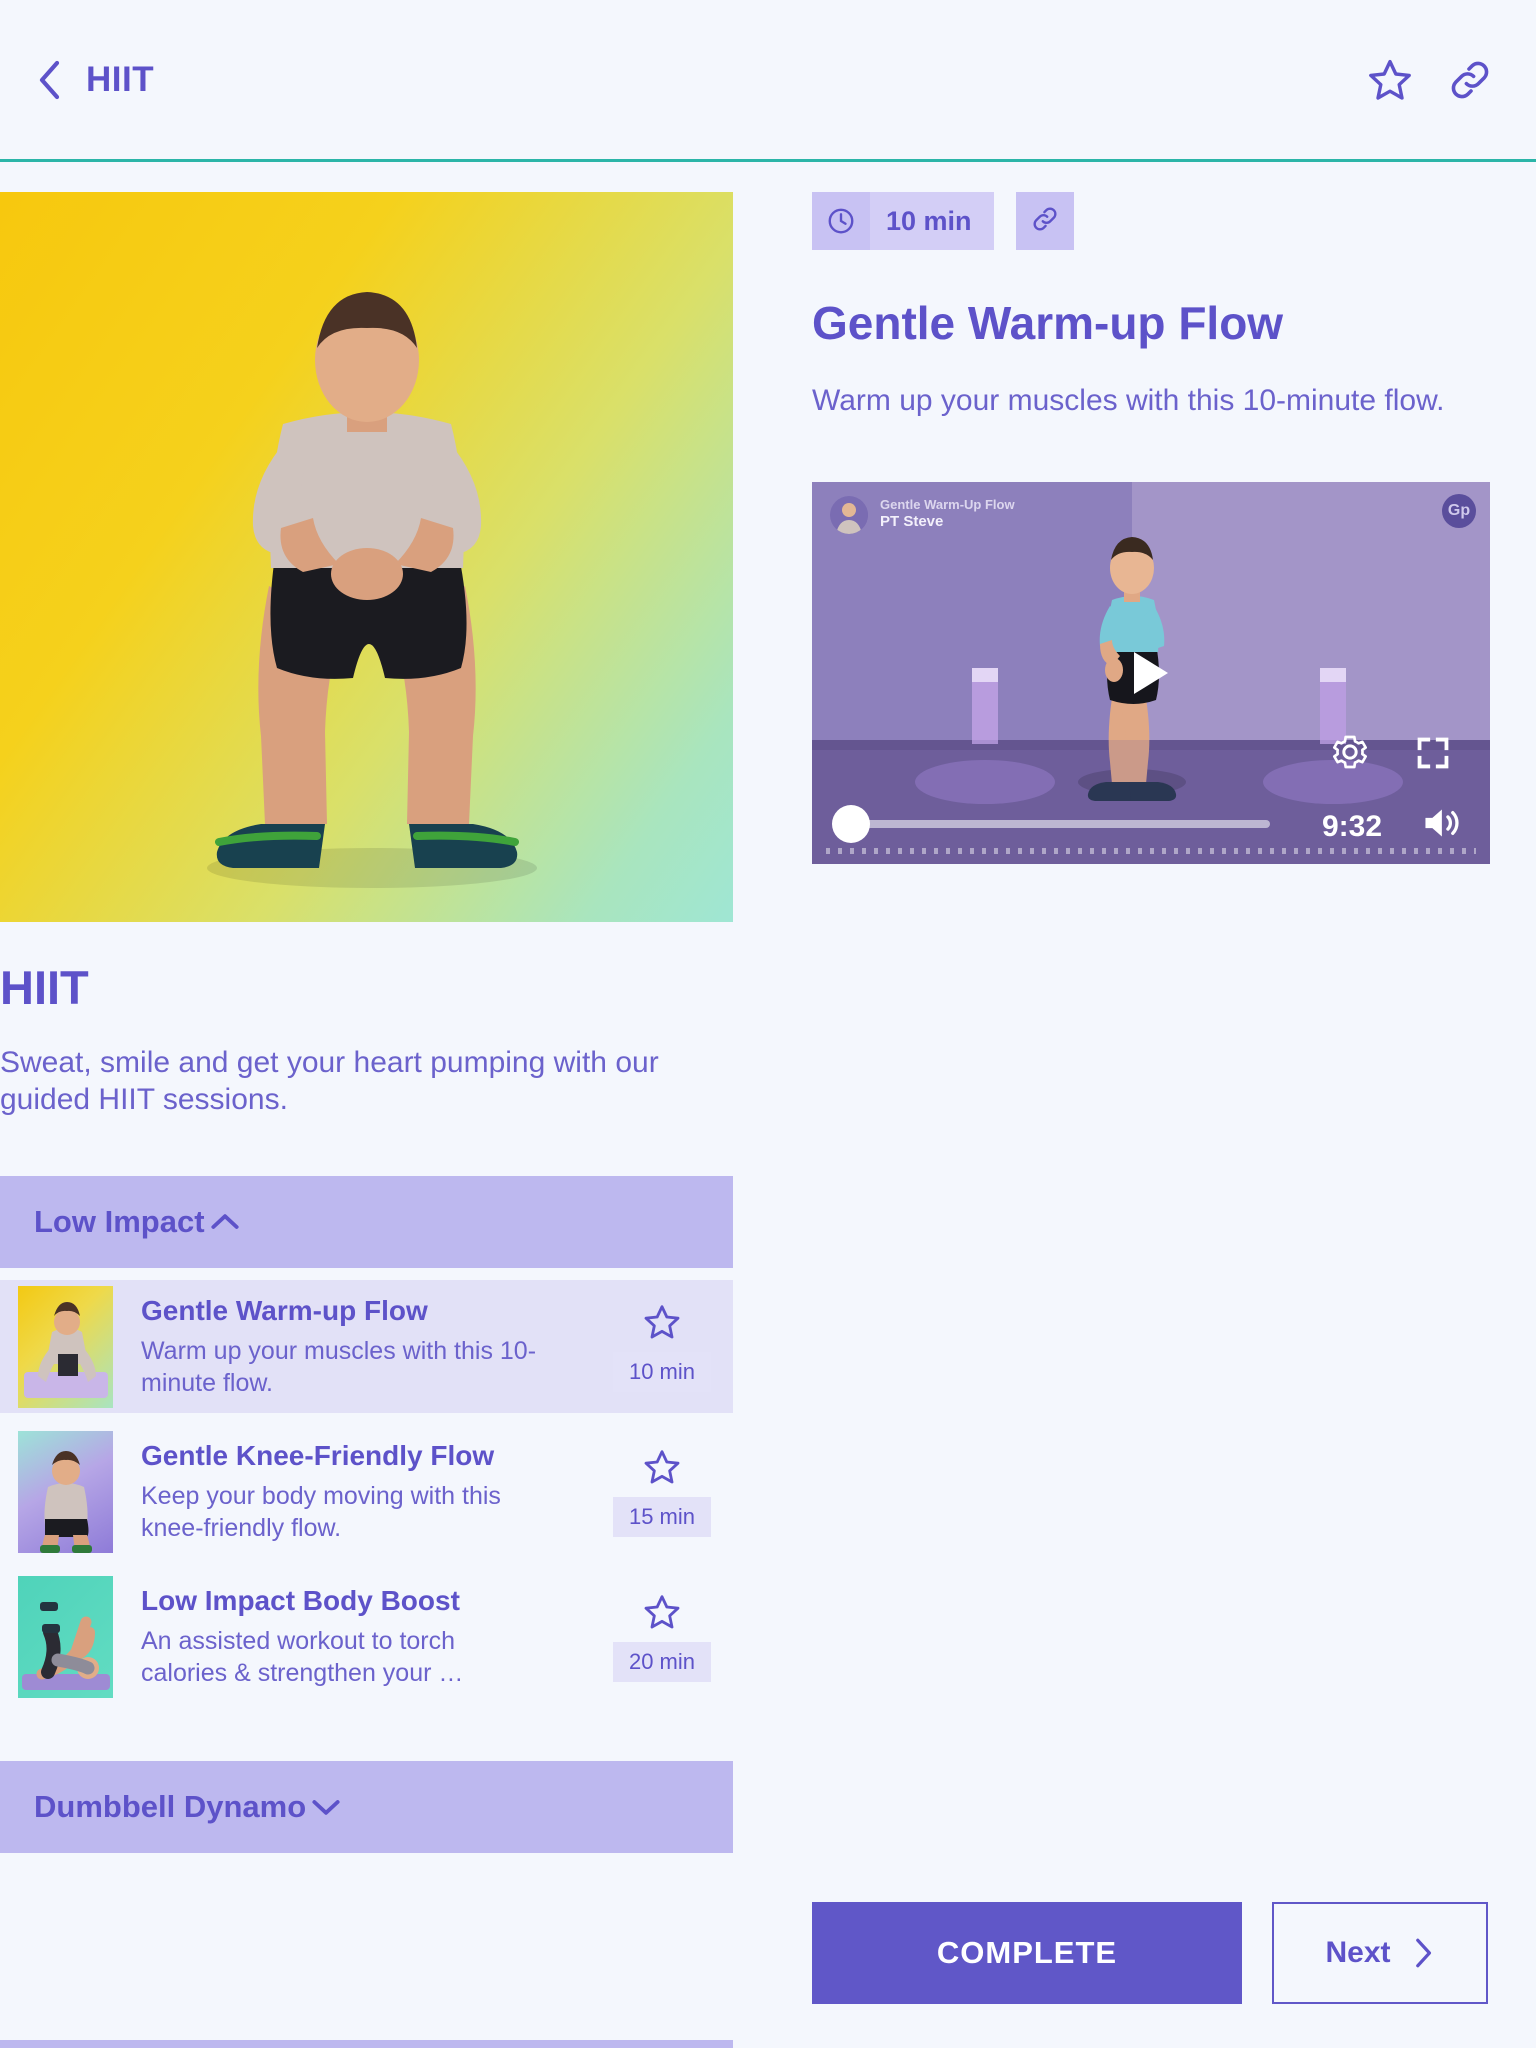 The image size is (1536, 2048). I want to click on fullscreen-icon, so click(1433, 753).